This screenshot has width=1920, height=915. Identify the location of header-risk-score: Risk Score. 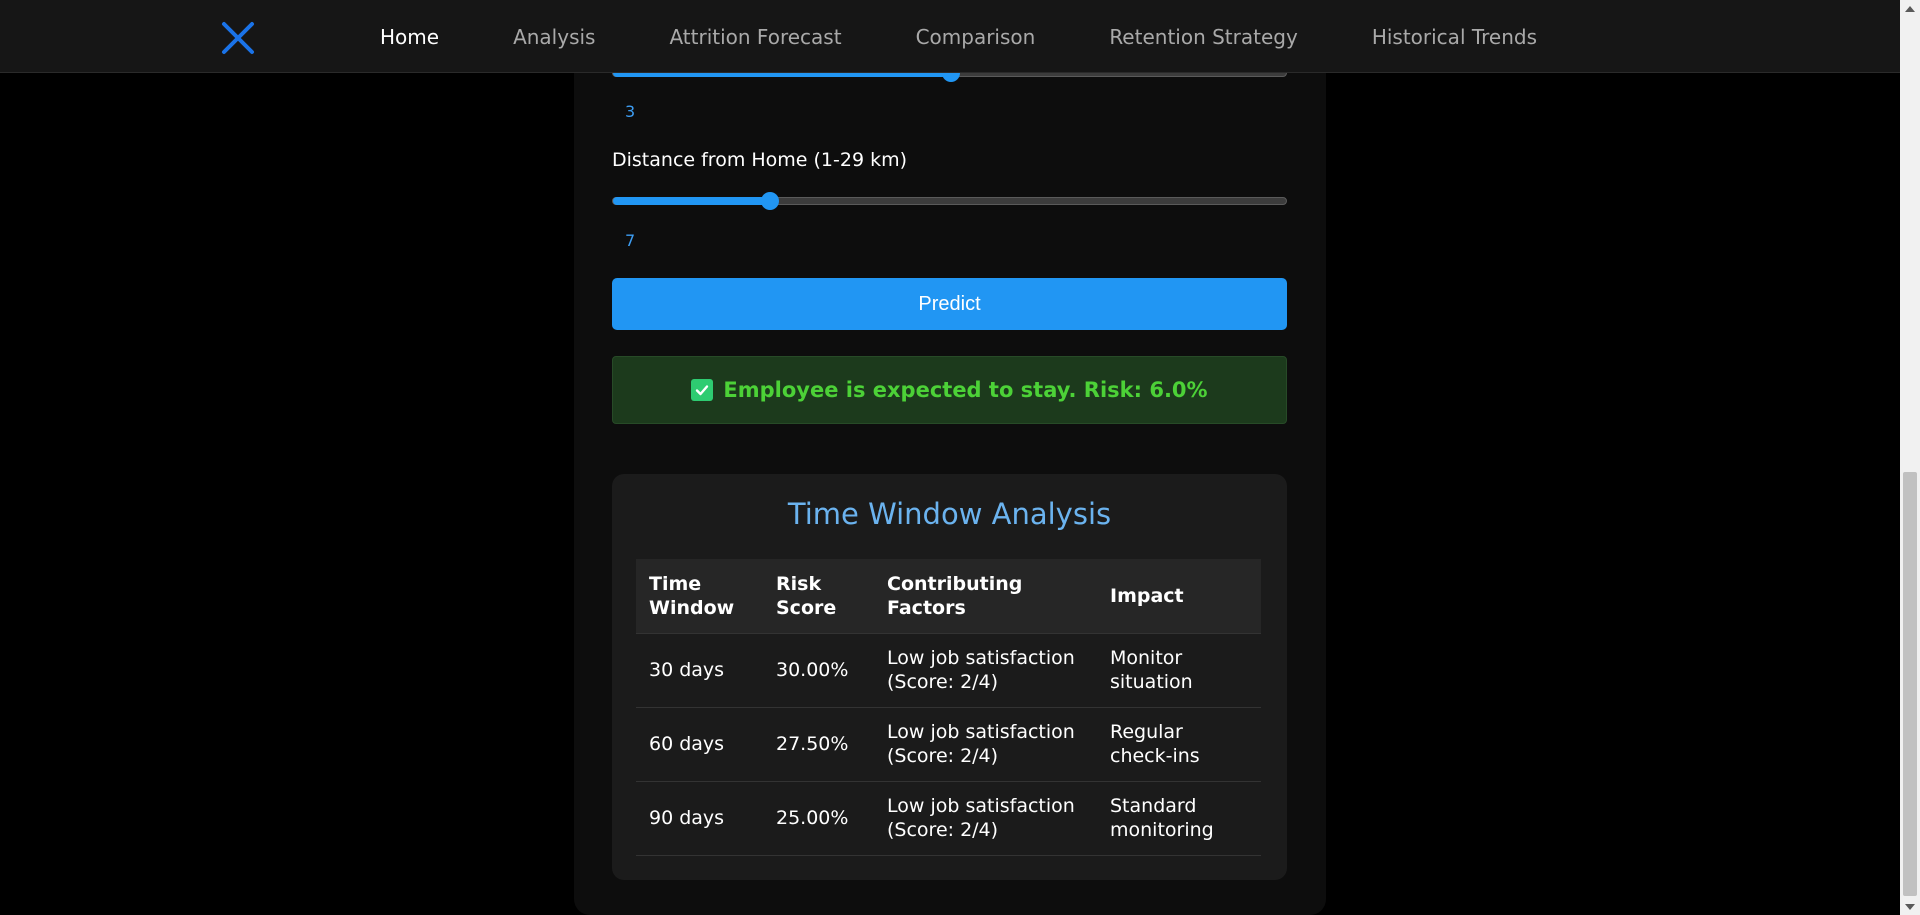
(818, 596).